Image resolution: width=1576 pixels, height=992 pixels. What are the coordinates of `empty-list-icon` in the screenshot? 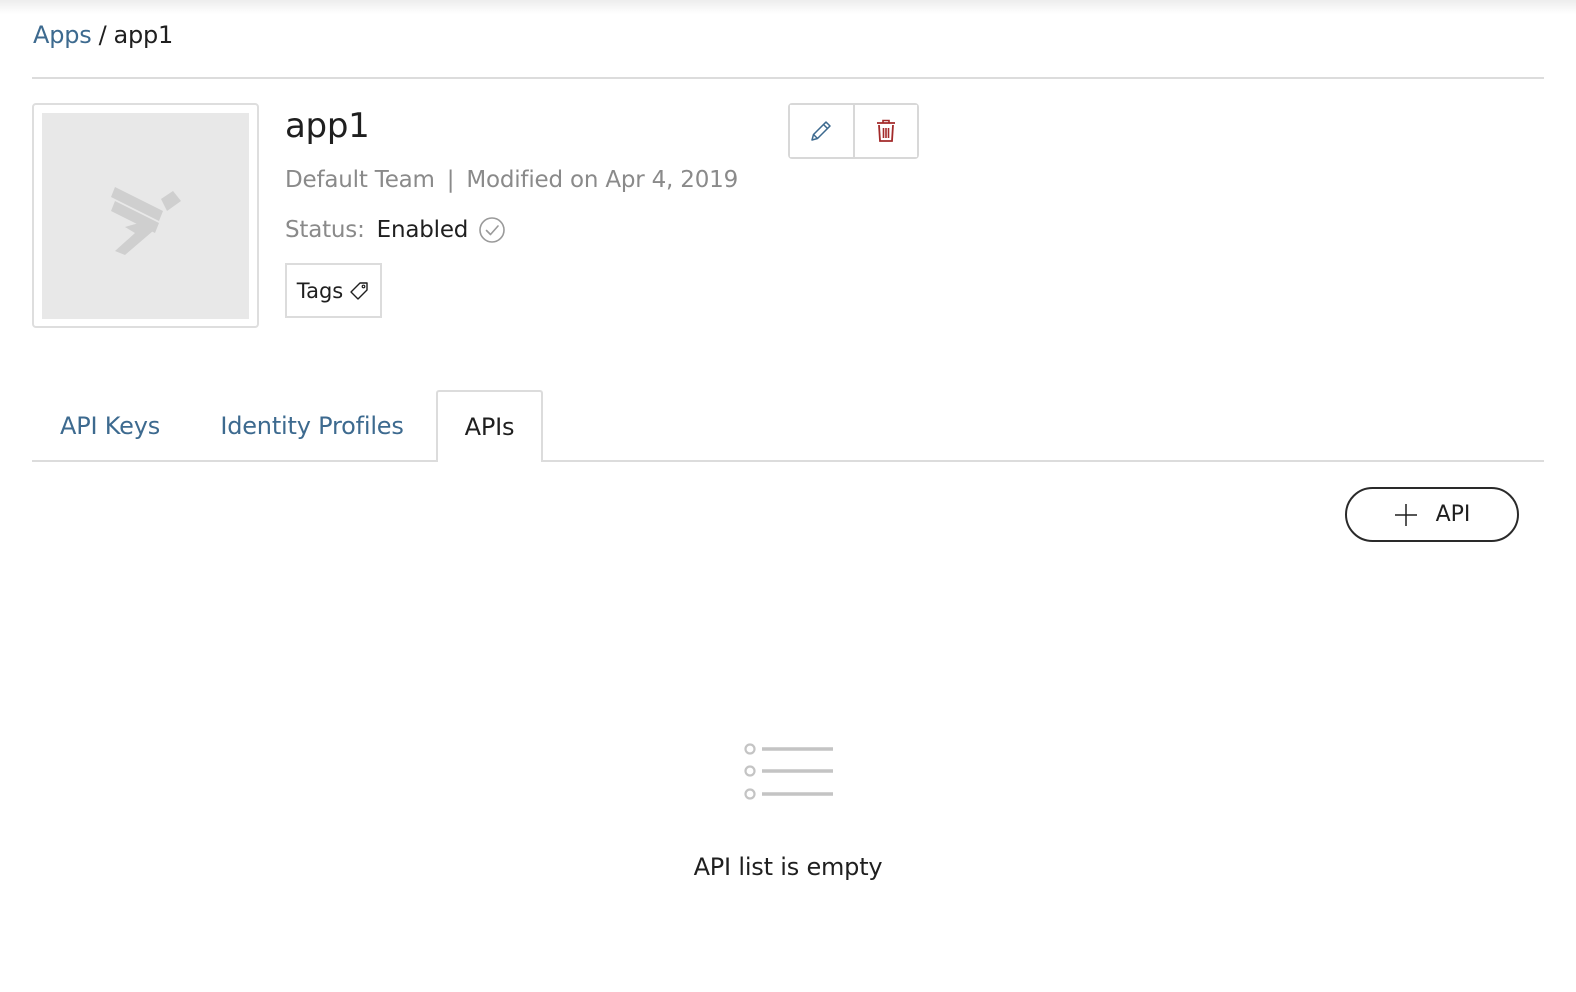 It's located at (788, 771).